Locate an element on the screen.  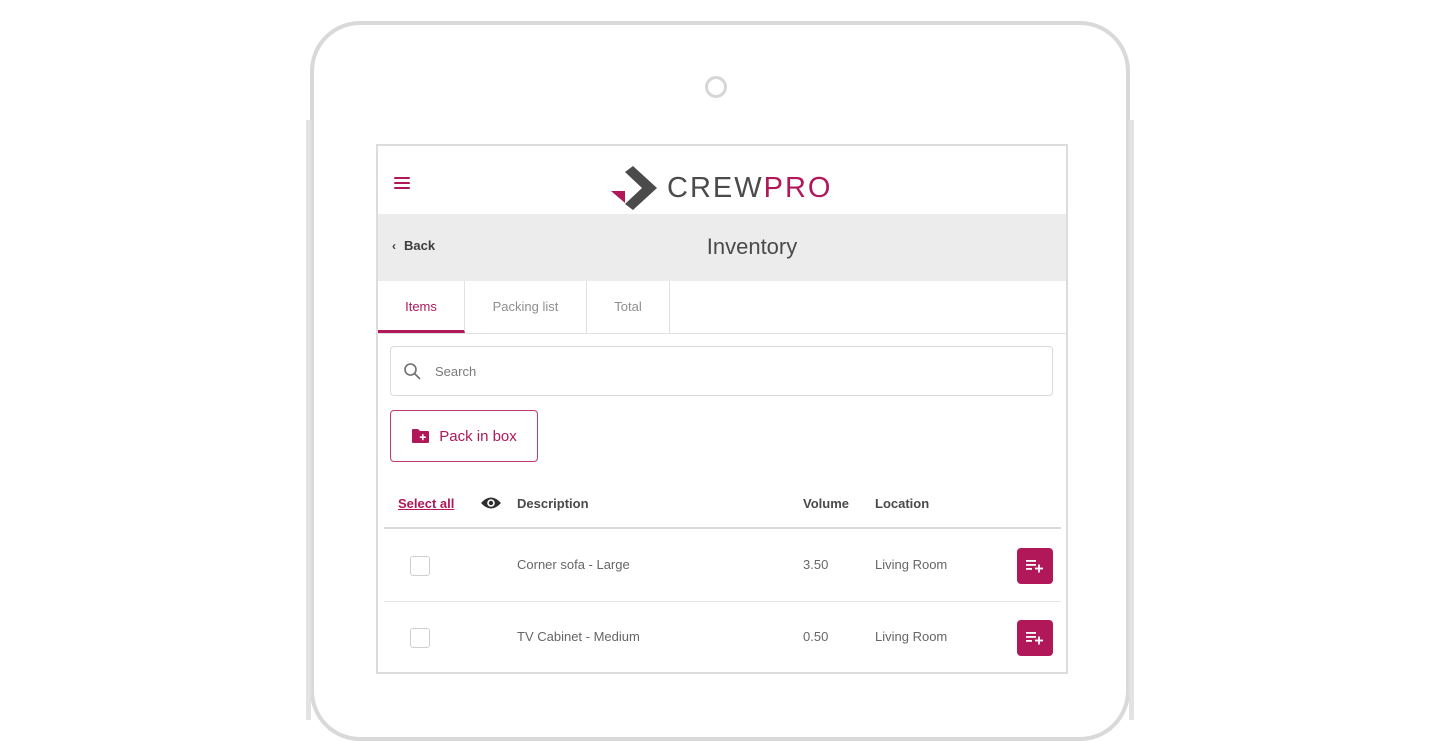
row-volume: 0.50 is located at coordinates (816, 636).